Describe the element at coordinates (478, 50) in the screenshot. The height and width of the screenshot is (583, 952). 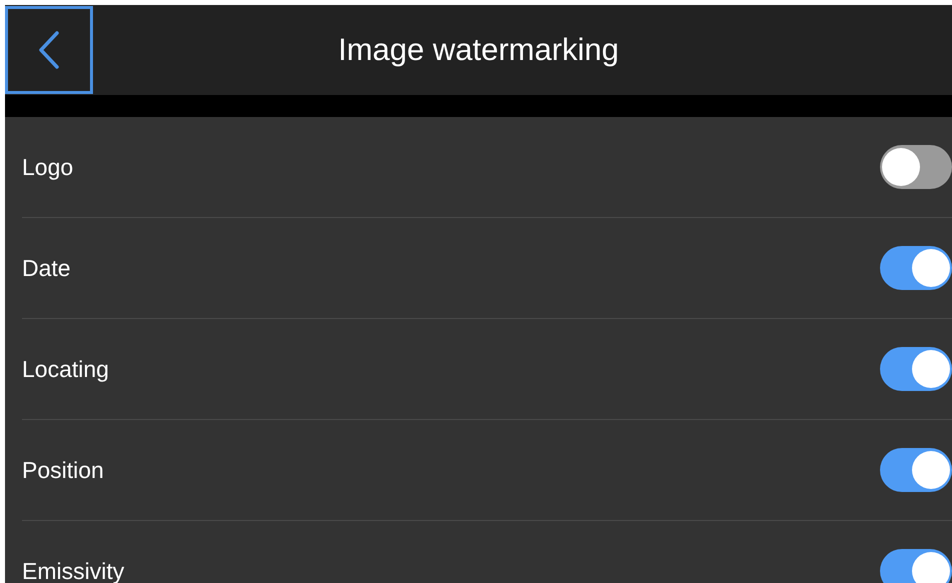
I see `page-title: Image watermarking` at that location.